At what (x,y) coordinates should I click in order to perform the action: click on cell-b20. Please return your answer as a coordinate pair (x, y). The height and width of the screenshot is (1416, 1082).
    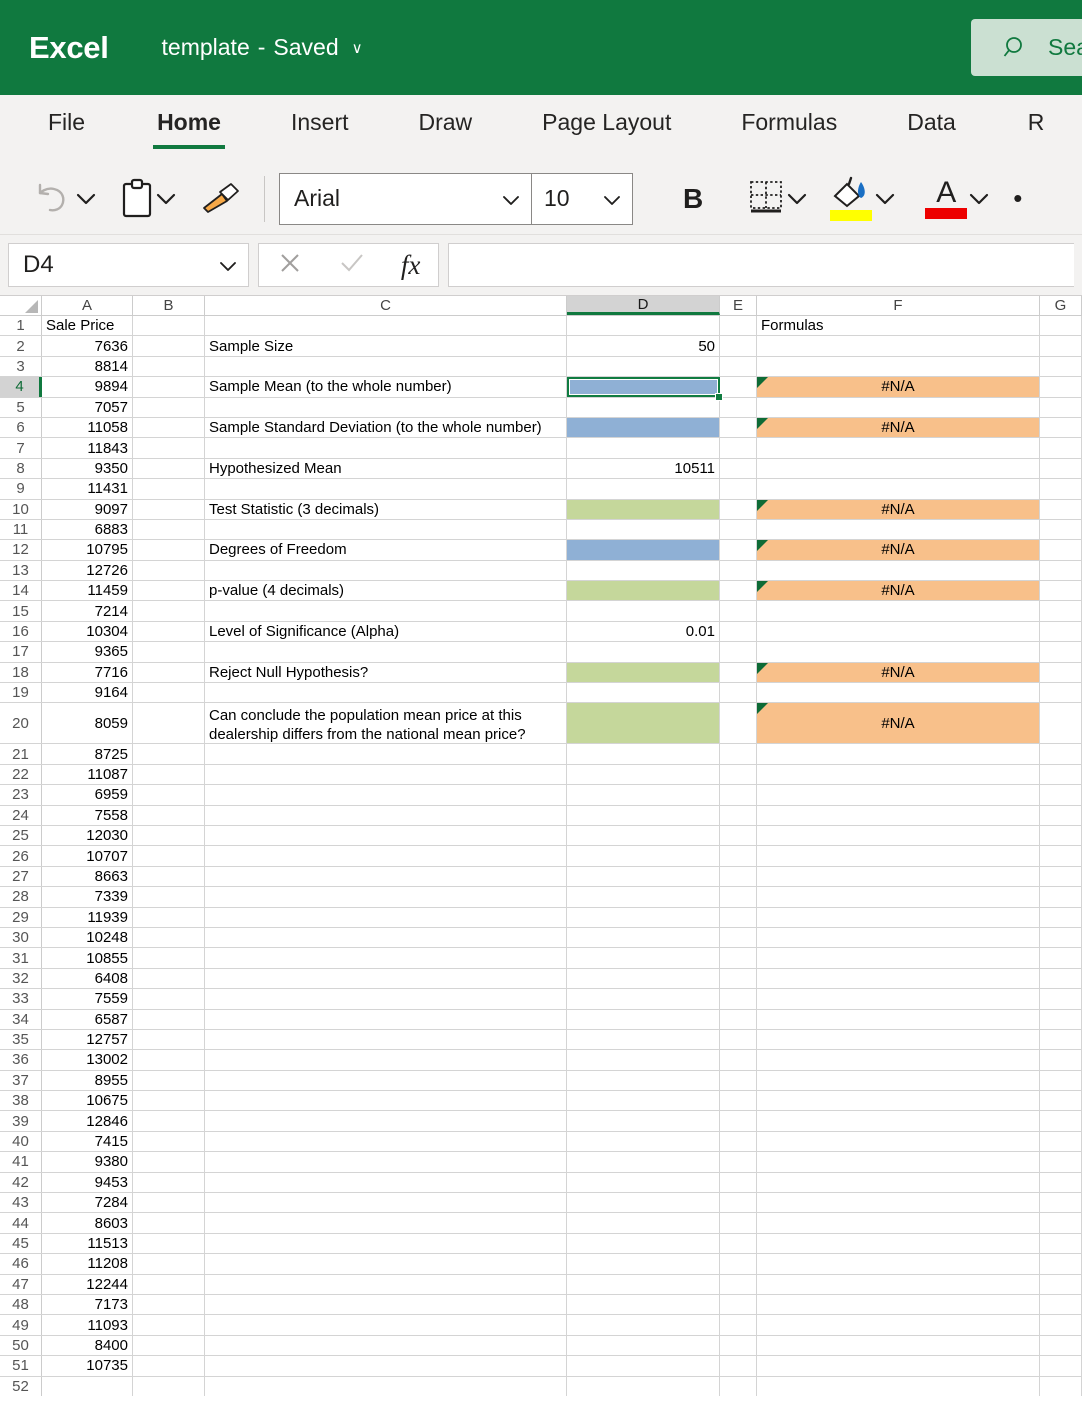
    Looking at the image, I should click on (169, 723).